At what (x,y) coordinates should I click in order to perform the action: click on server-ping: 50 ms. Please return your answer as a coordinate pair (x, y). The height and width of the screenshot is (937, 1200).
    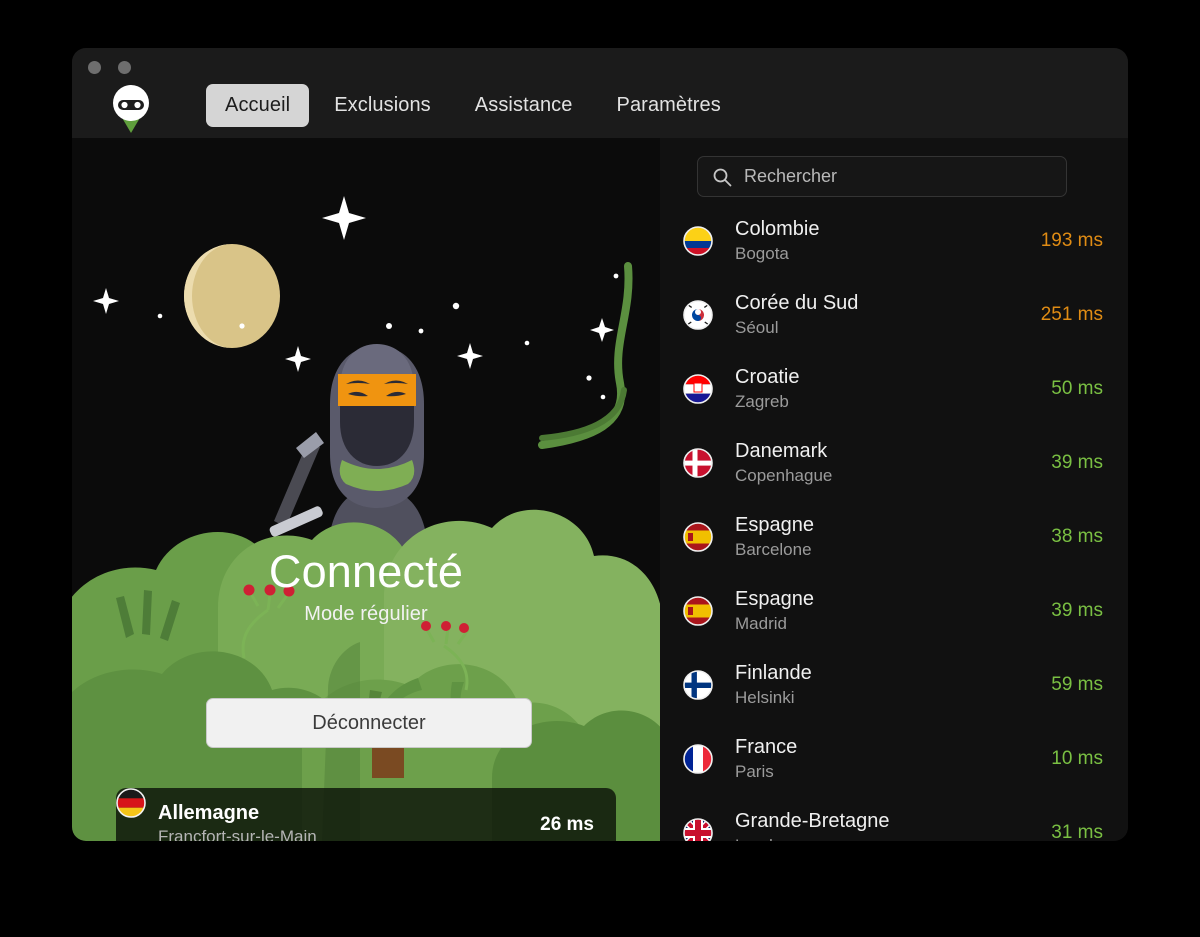
    Looking at the image, I should click on (1077, 388).